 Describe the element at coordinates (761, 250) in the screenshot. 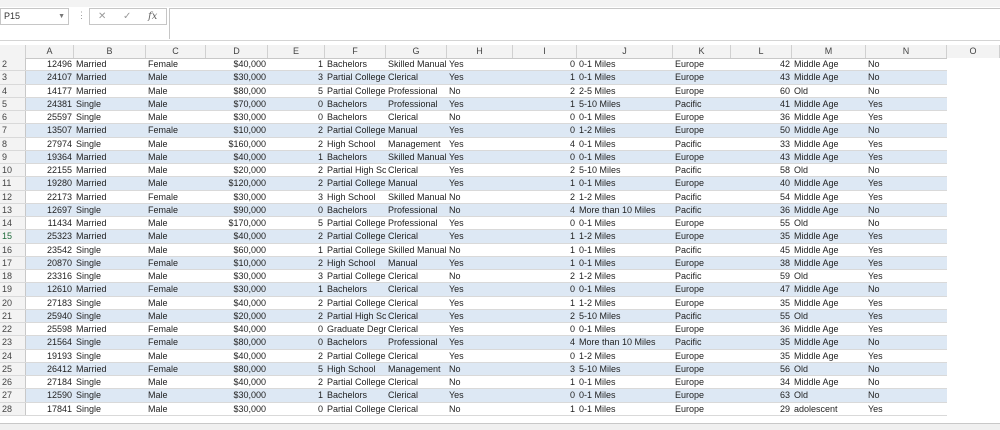

I see `cell-l: 45` at that location.